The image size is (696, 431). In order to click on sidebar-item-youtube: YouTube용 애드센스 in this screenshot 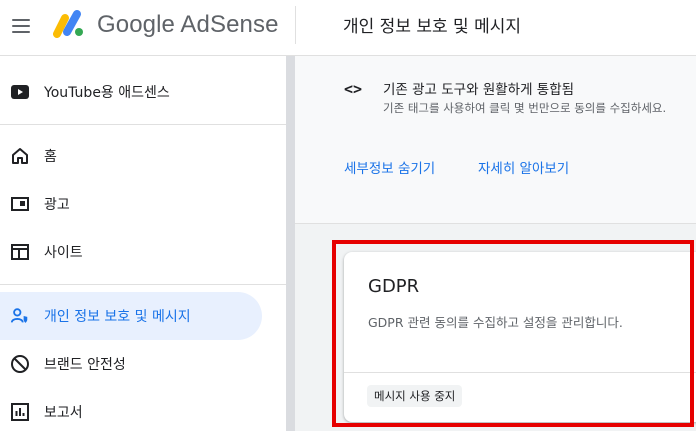, I will do `click(131, 92)`.